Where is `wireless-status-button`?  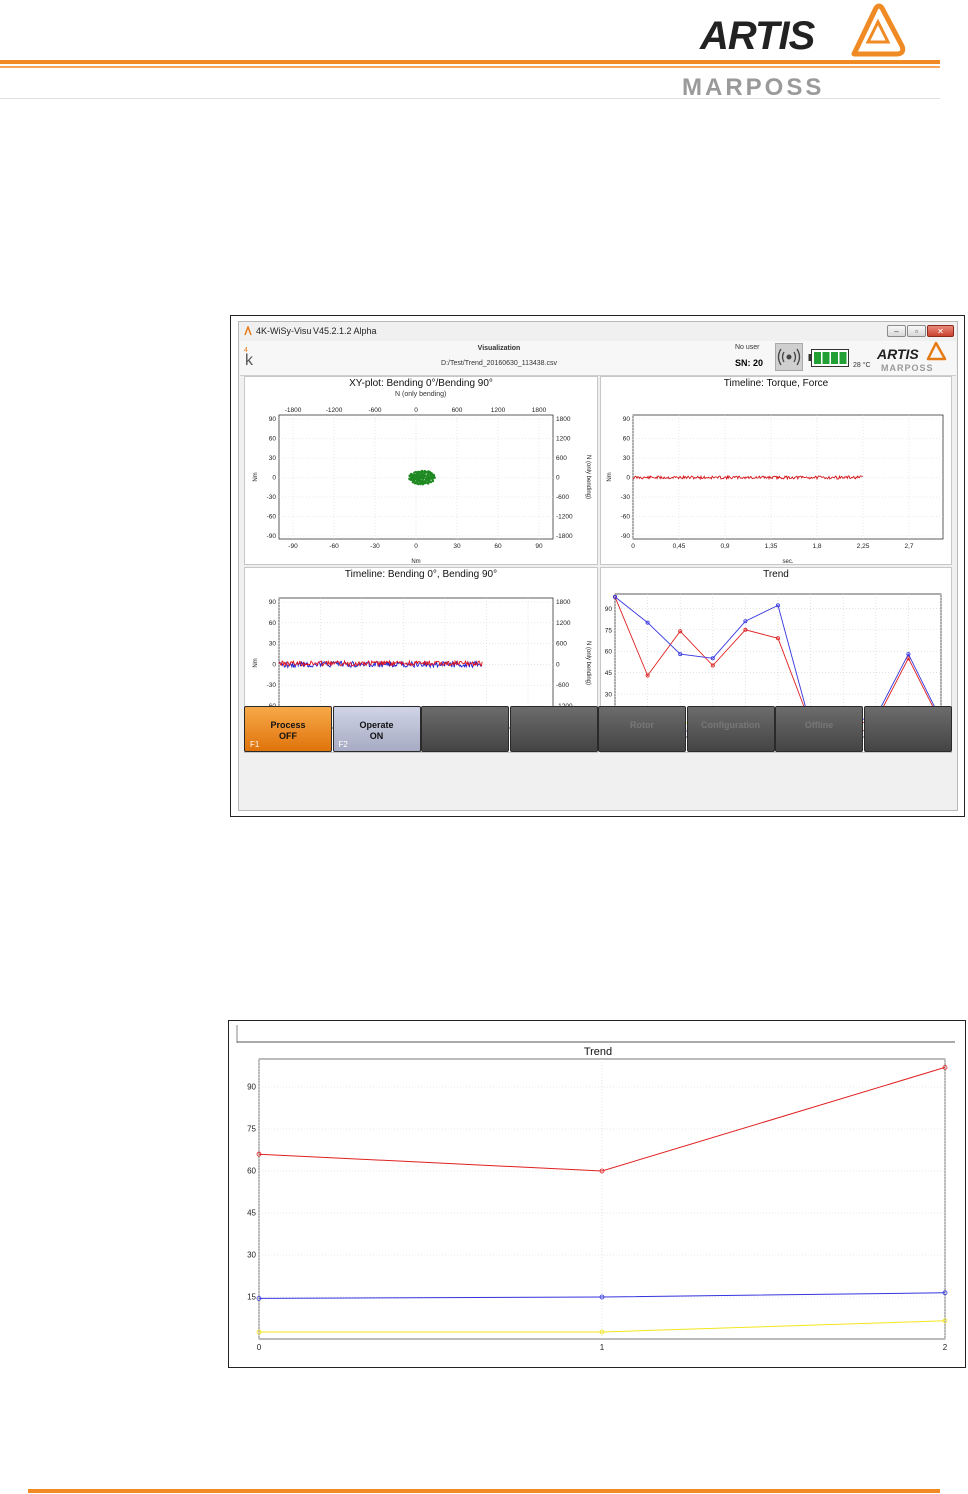
wireless-status-button is located at coordinates (789, 357).